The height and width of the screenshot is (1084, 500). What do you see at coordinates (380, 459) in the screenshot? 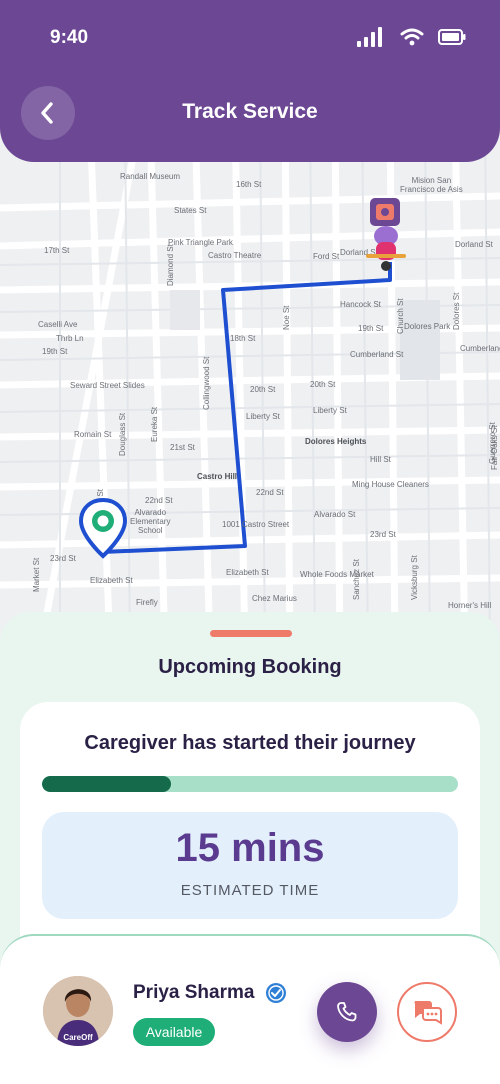
I see `map-label: Hill St` at bounding box center [380, 459].